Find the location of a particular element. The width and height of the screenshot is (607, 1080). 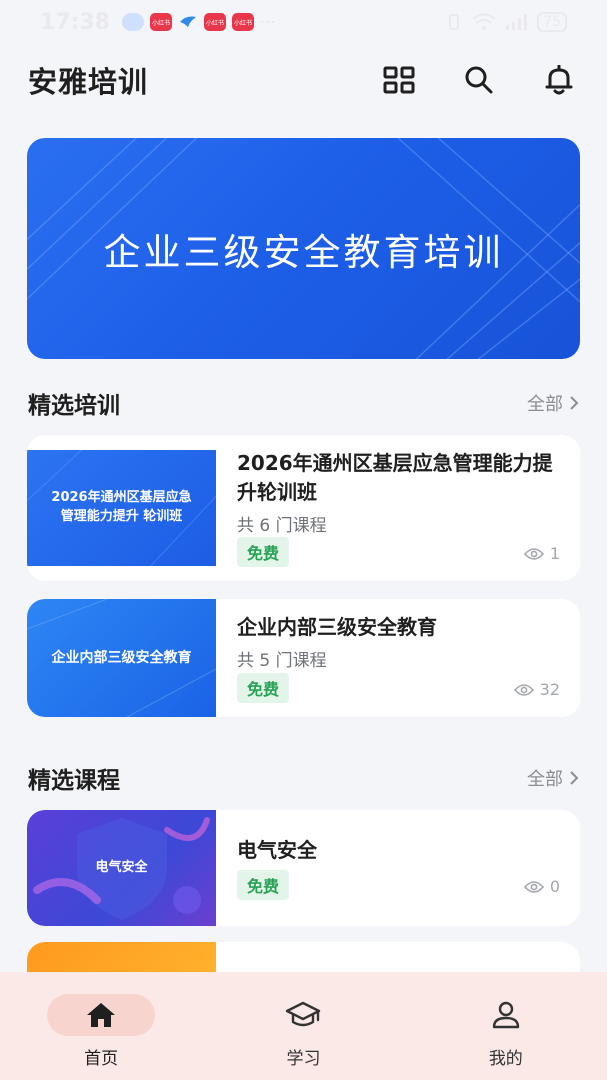

bird-app-icon is located at coordinates (188, 22).